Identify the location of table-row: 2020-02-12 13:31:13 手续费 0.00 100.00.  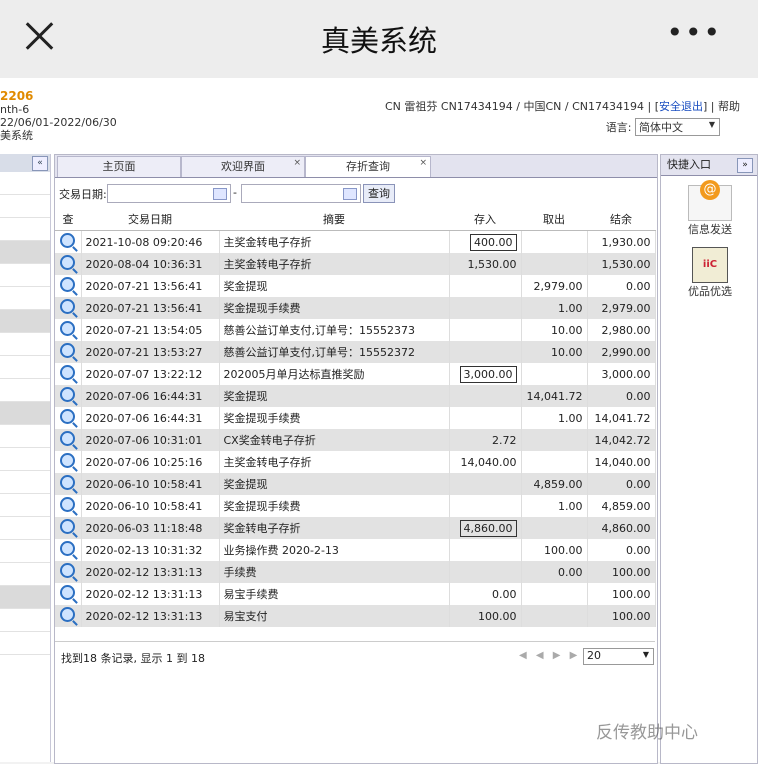
(355, 572).